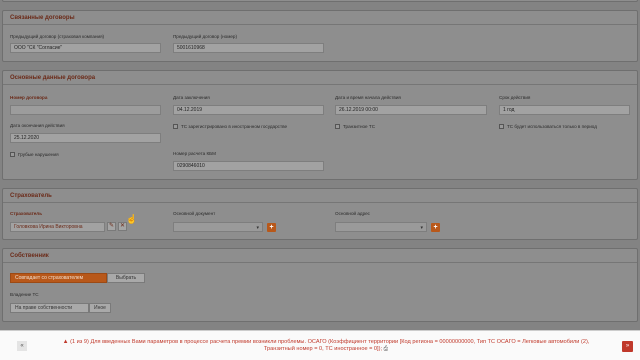 The width and height of the screenshot is (640, 360). What do you see at coordinates (248, 166) in the screenshot?
I see `kbm-field: 0290846010` at bounding box center [248, 166].